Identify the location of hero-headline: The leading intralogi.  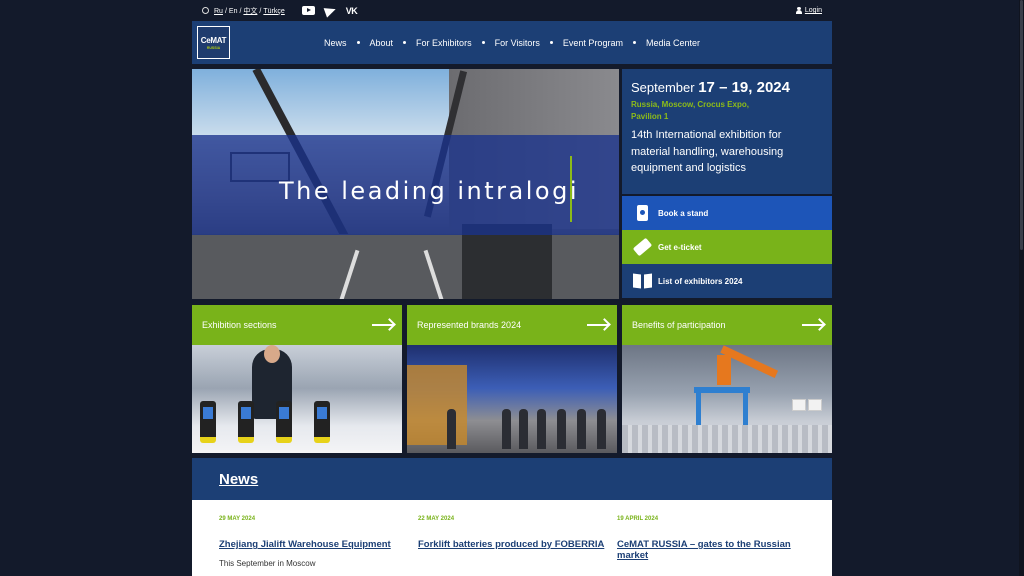
(429, 191).